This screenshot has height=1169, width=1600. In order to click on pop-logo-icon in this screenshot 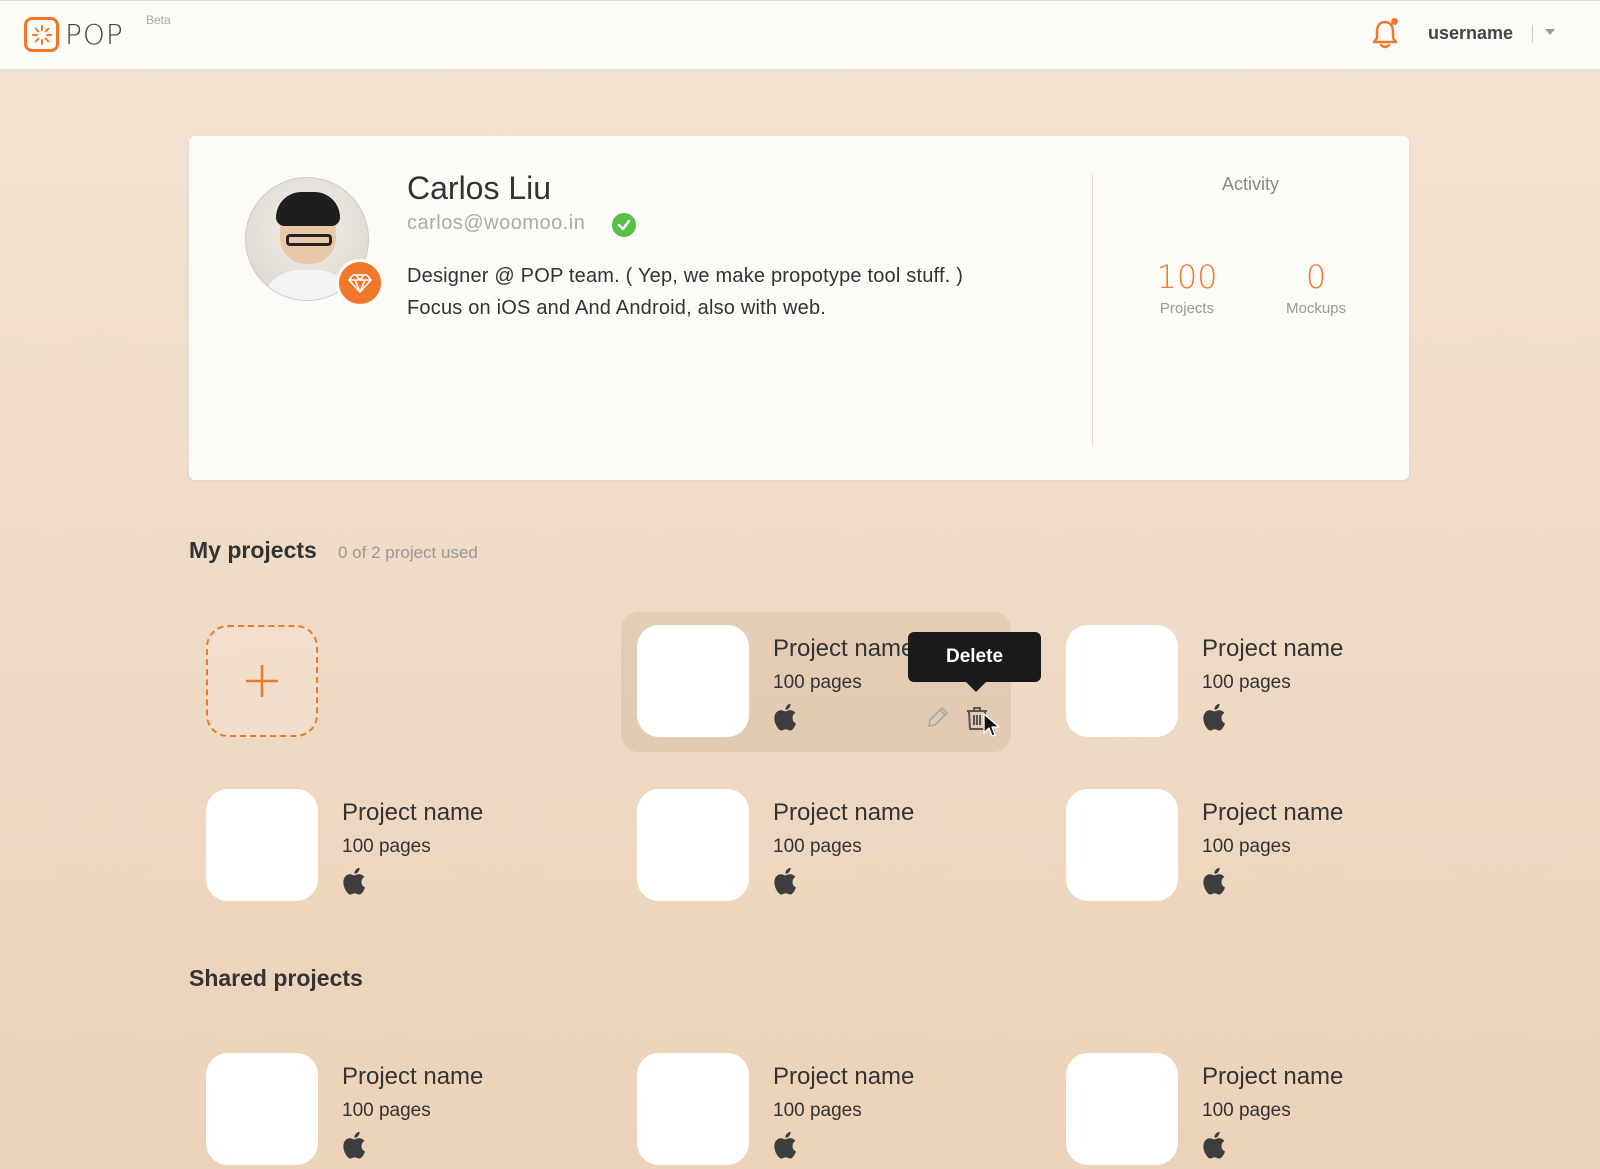, I will do `click(41, 34)`.